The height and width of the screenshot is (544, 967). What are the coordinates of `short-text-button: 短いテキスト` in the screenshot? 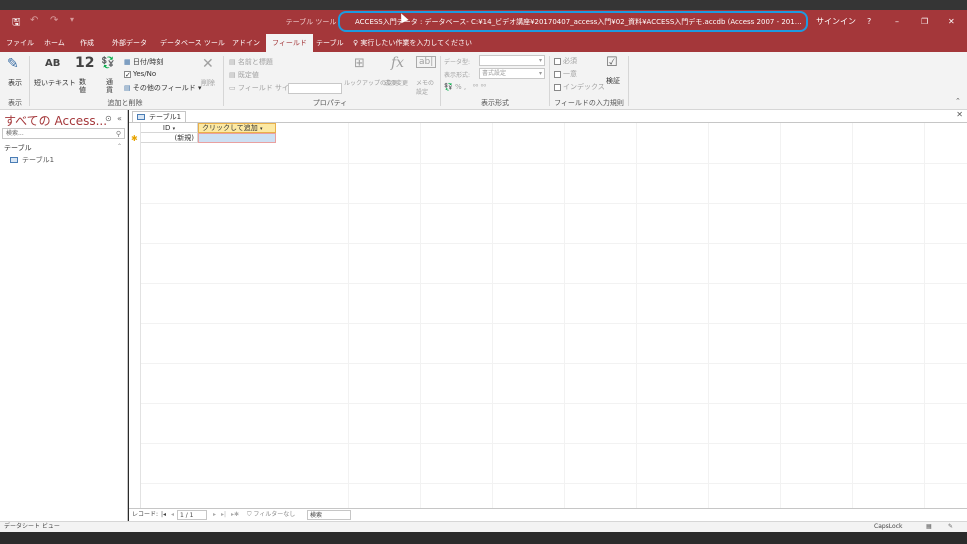 It's located at (55, 83).